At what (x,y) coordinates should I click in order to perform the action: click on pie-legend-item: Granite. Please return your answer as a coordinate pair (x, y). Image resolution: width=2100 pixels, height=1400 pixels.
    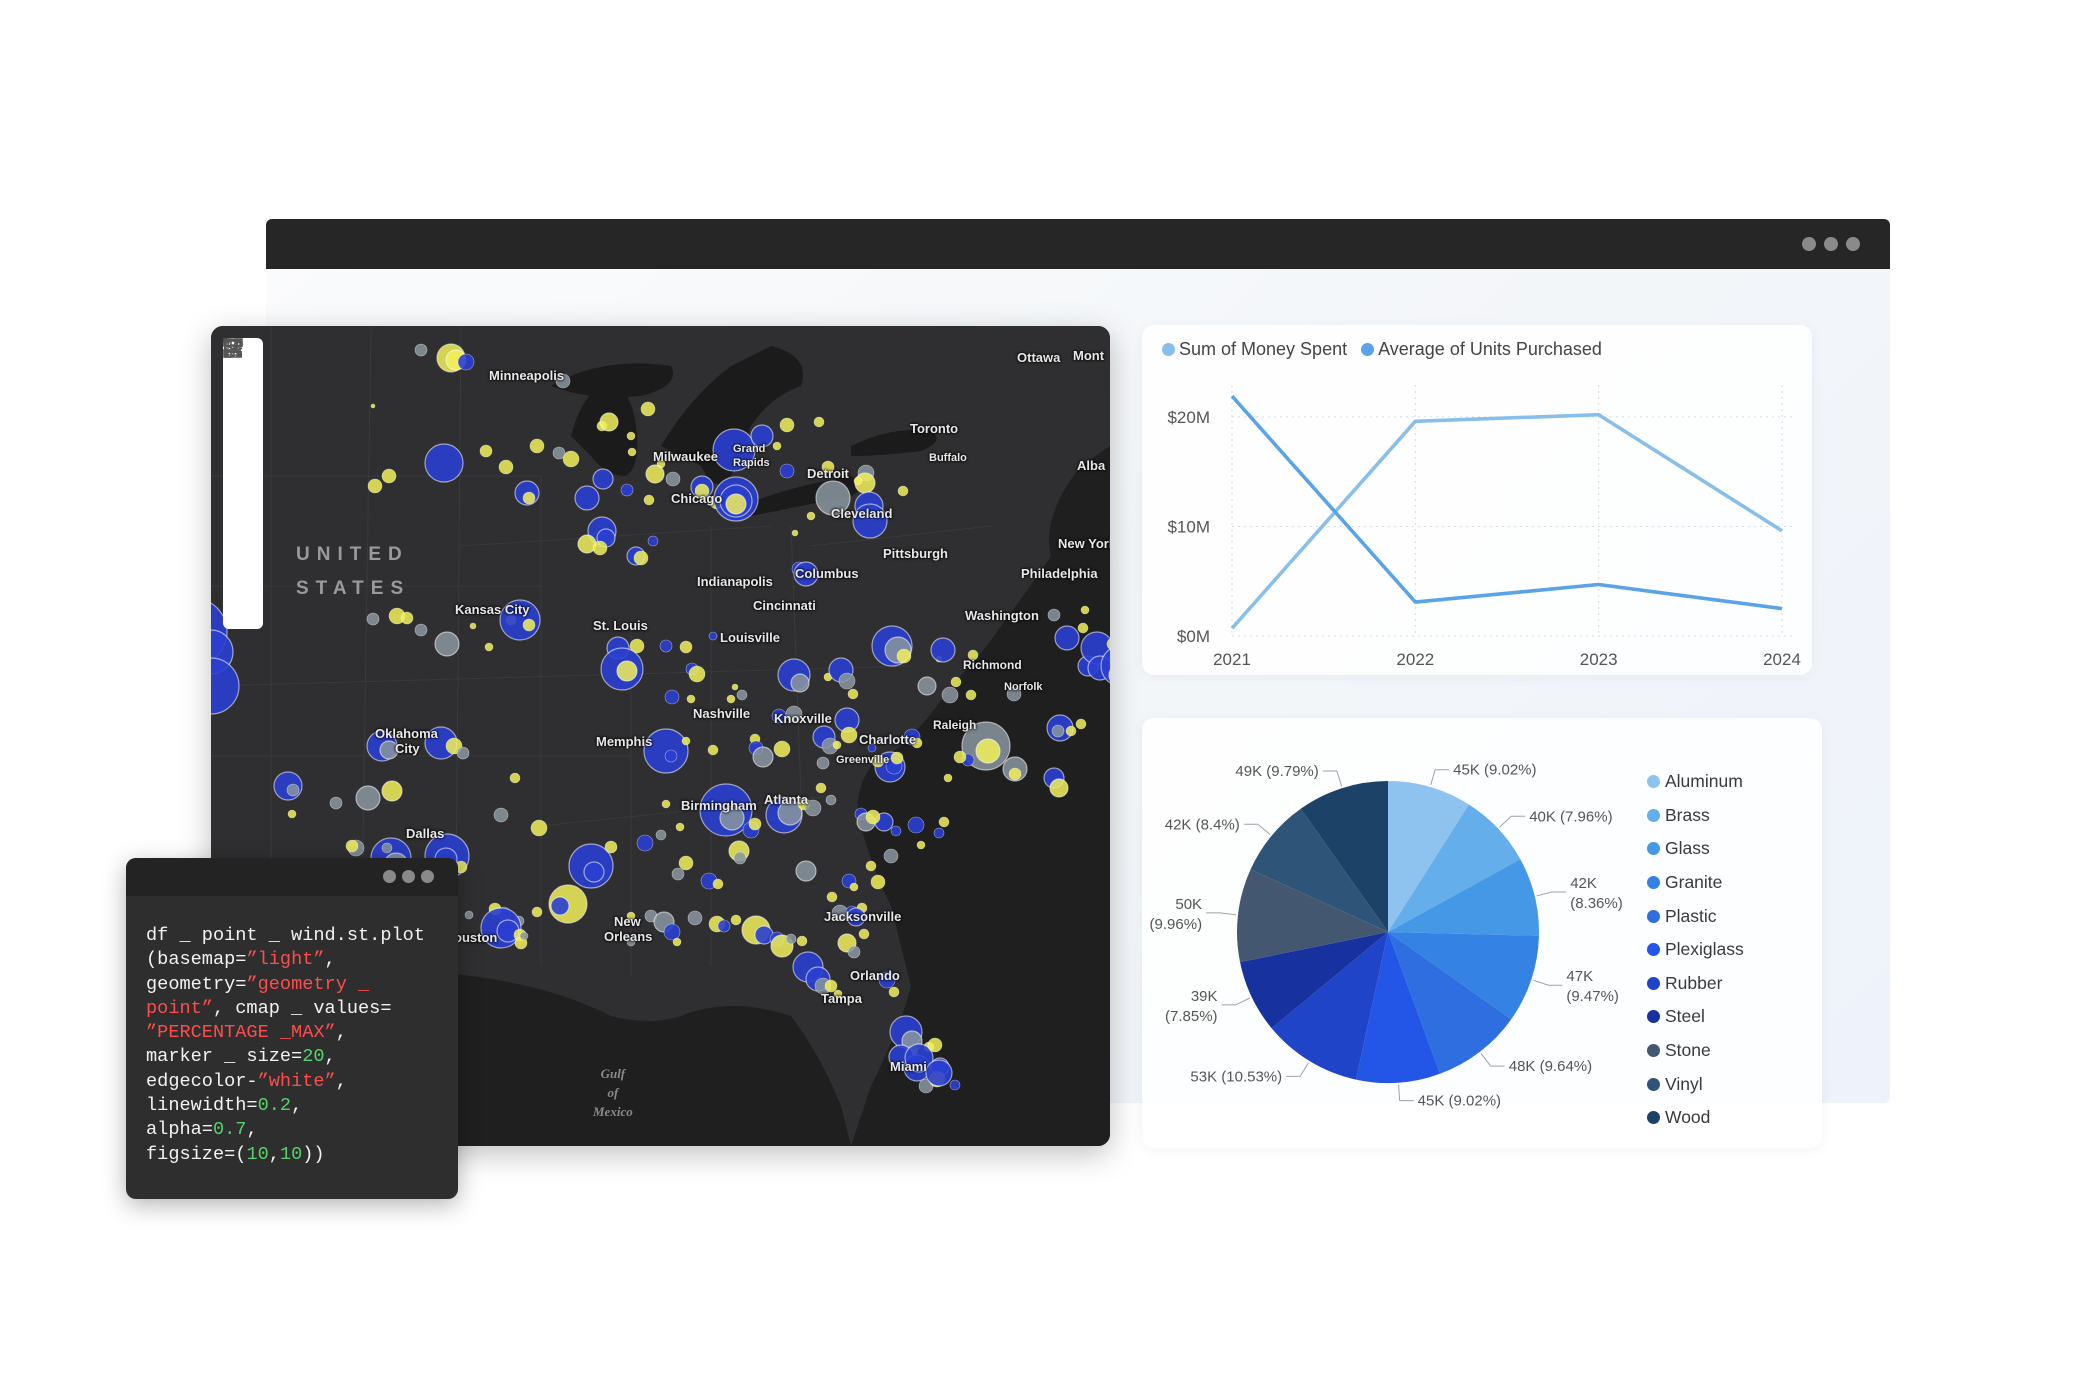
    Looking at the image, I should click on (1695, 883).